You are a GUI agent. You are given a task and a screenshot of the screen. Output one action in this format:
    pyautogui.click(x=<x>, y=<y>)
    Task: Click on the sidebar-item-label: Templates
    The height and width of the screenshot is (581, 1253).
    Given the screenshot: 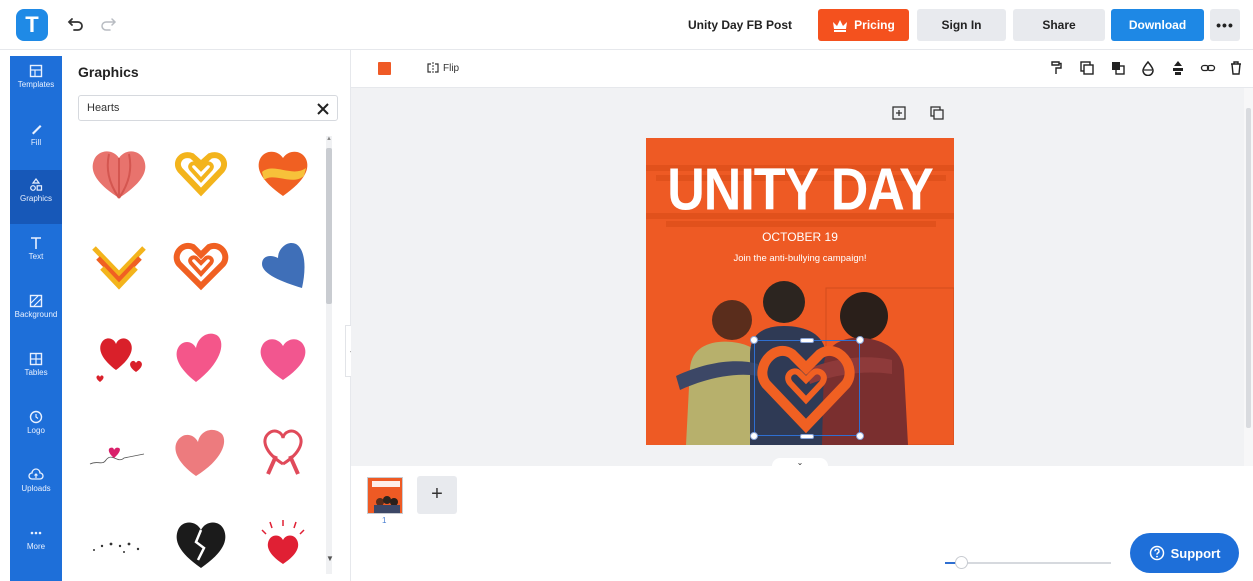 What is the action you would take?
    pyautogui.click(x=36, y=84)
    